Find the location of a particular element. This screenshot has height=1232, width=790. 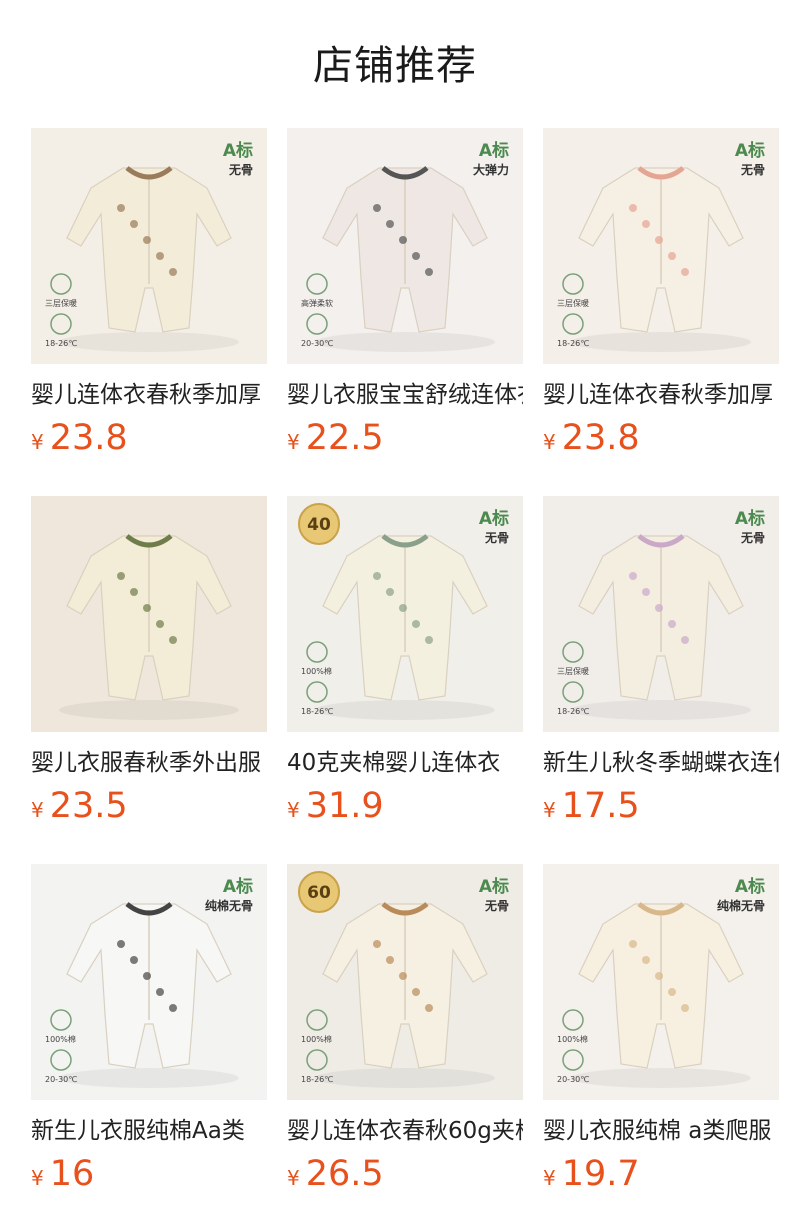

medal-label: 60 is located at coordinates (319, 893).